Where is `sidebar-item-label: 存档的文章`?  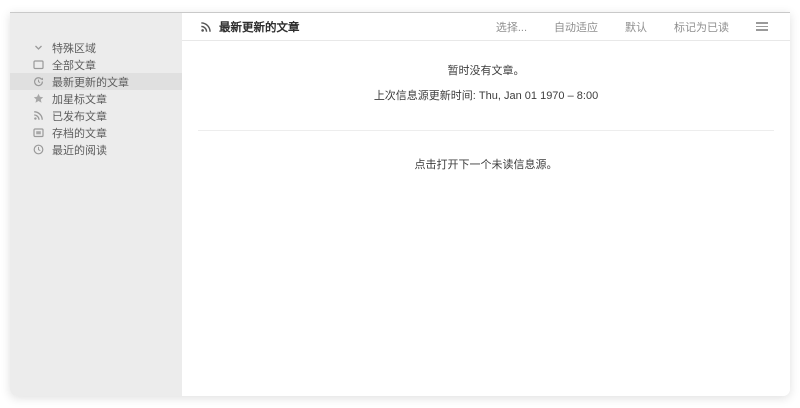
sidebar-item-label: 存档的文章 is located at coordinates (79, 133).